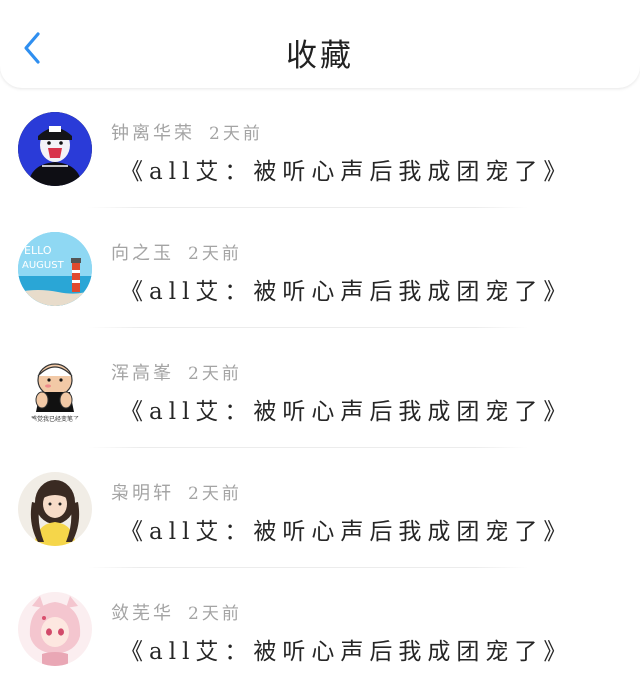 The width and height of the screenshot is (640, 690). What do you see at coordinates (176, 612) in the screenshot?
I see `item-meta: 敛芜华 2天前` at bounding box center [176, 612].